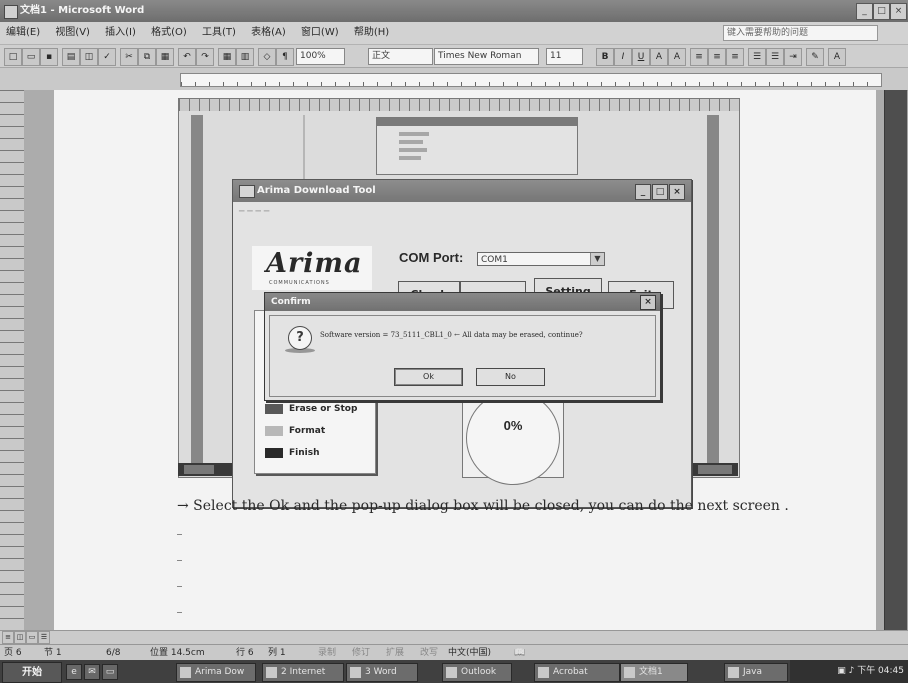 The height and width of the screenshot is (683, 908). What do you see at coordinates (323, 409) in the screenshot?
I see `legend-label: Erase or Stop` at bounding box center [323, 409].